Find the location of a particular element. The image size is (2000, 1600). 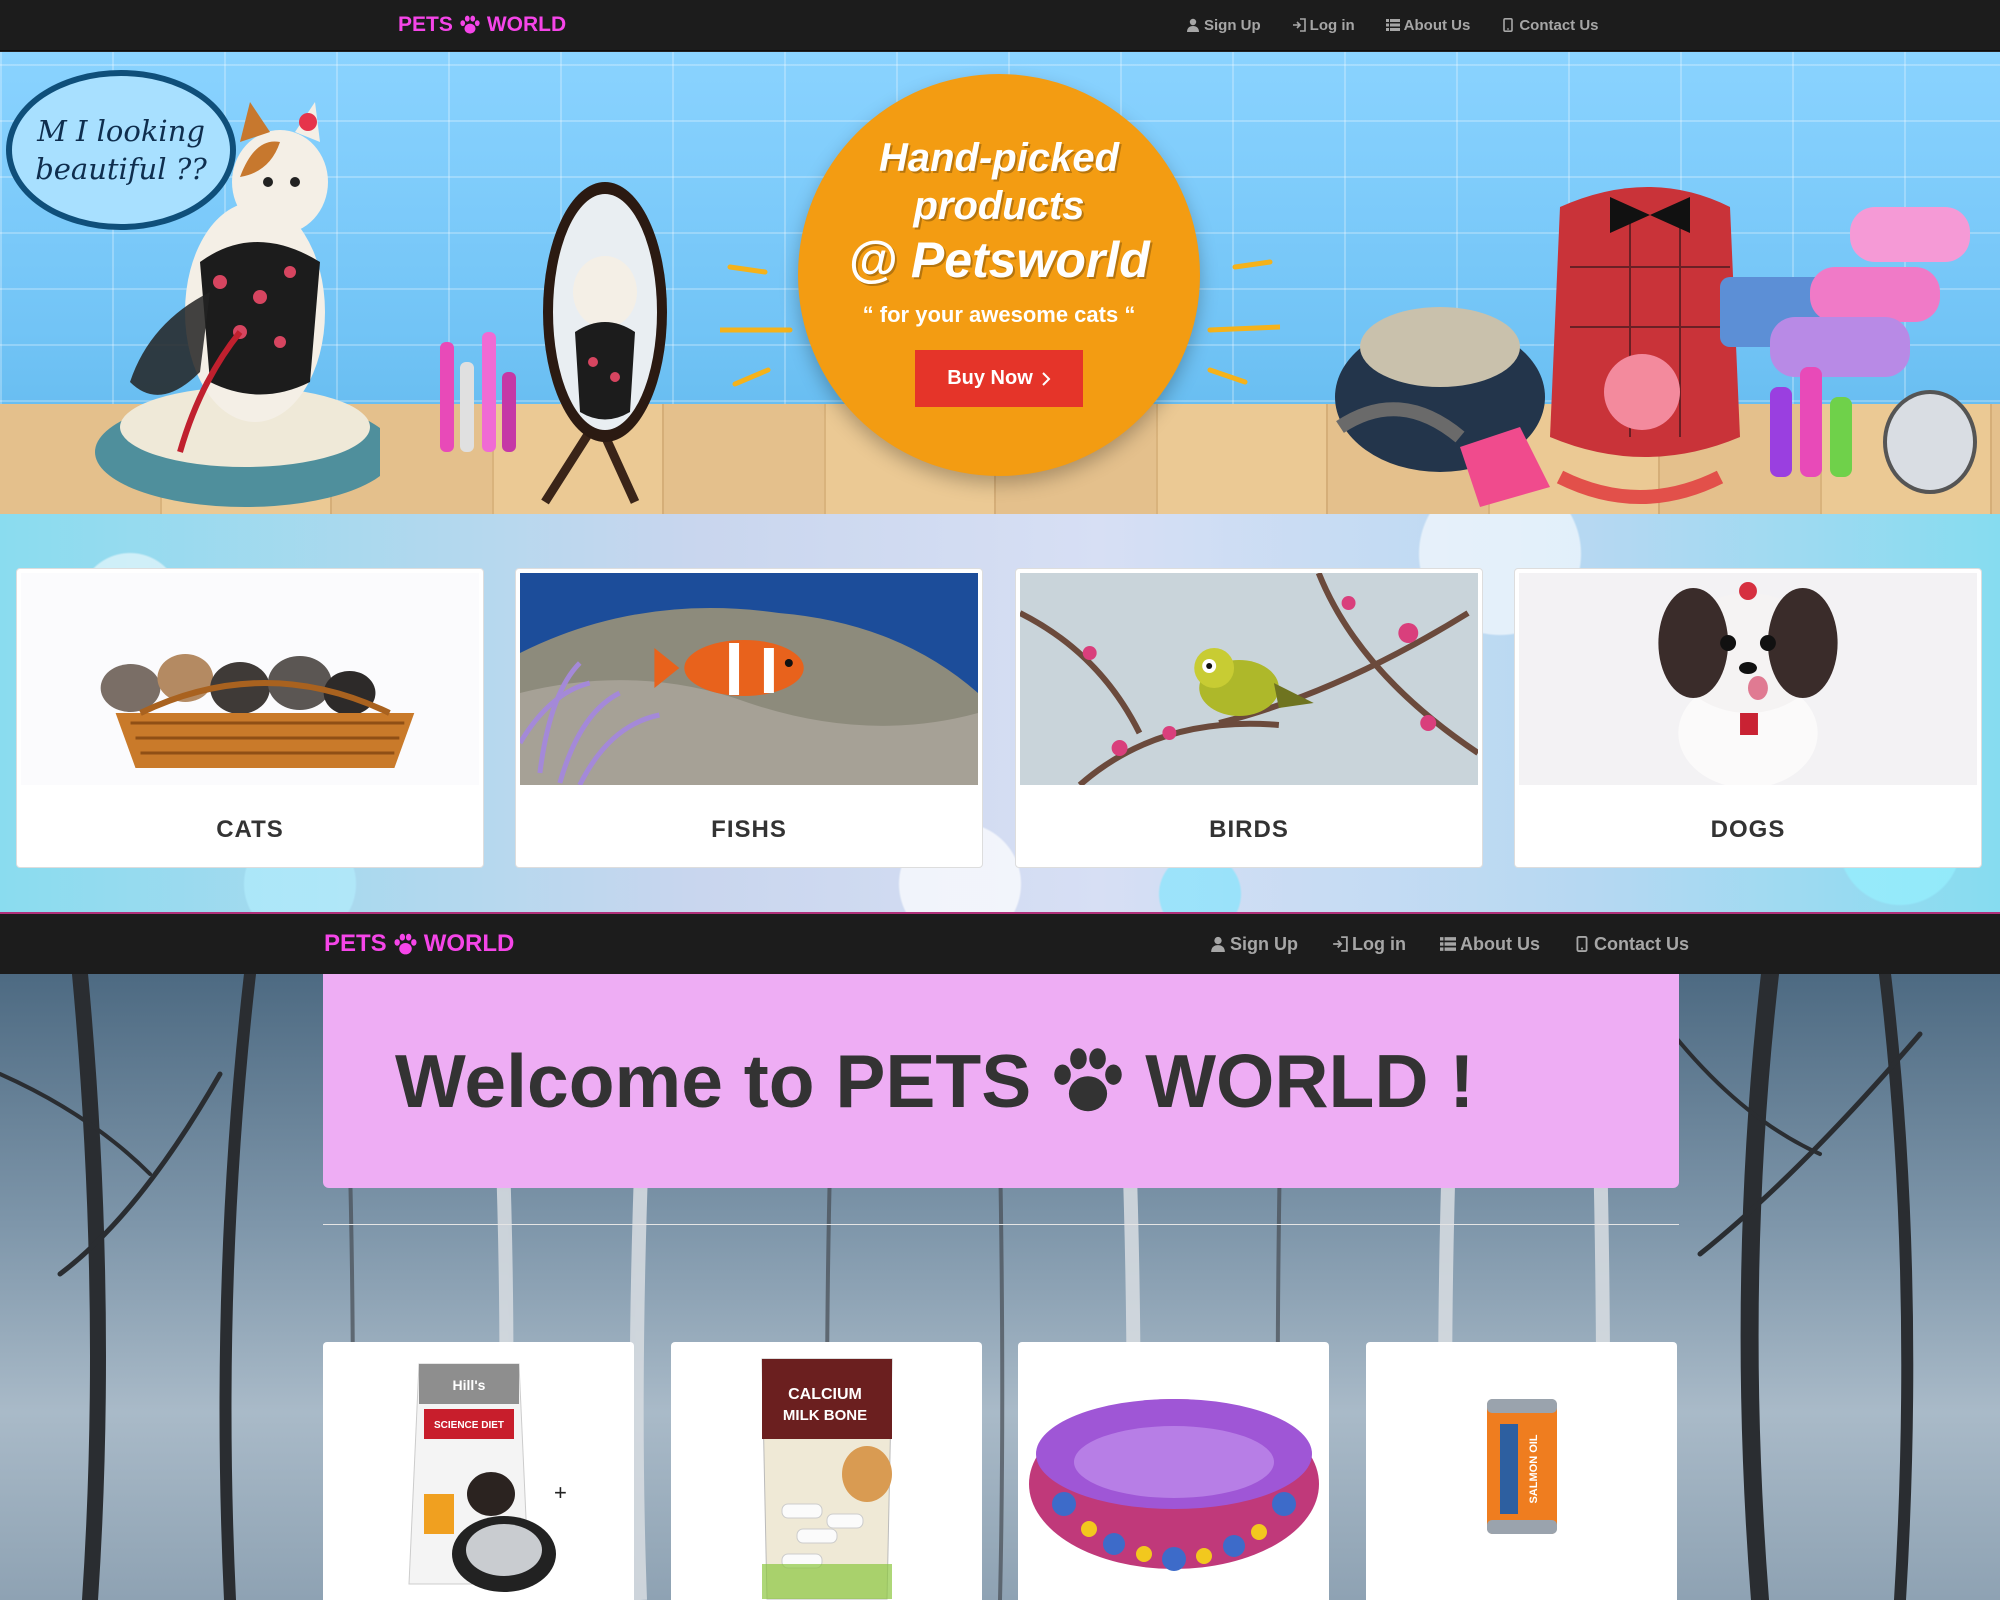

salmon-oil-label-text: SALMON OIL is located at coordinates (1534, 1468).